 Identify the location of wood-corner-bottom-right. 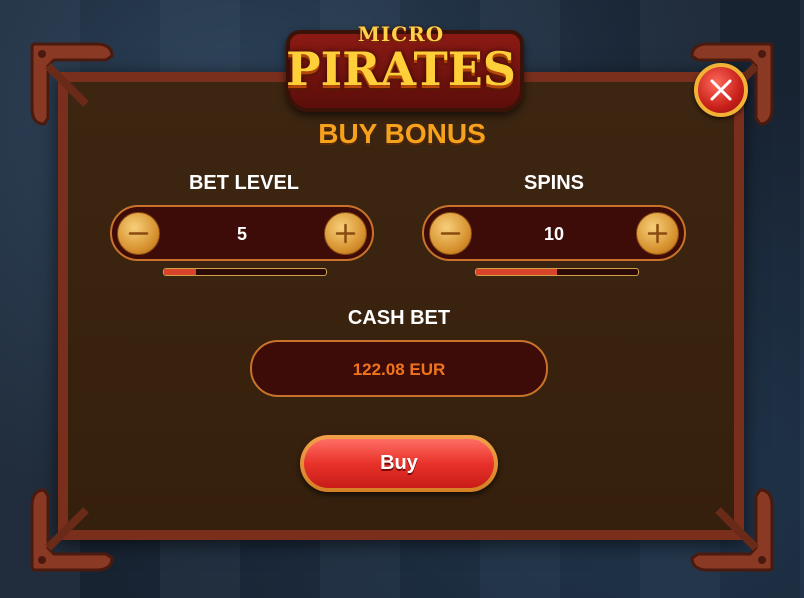
(733, 531).